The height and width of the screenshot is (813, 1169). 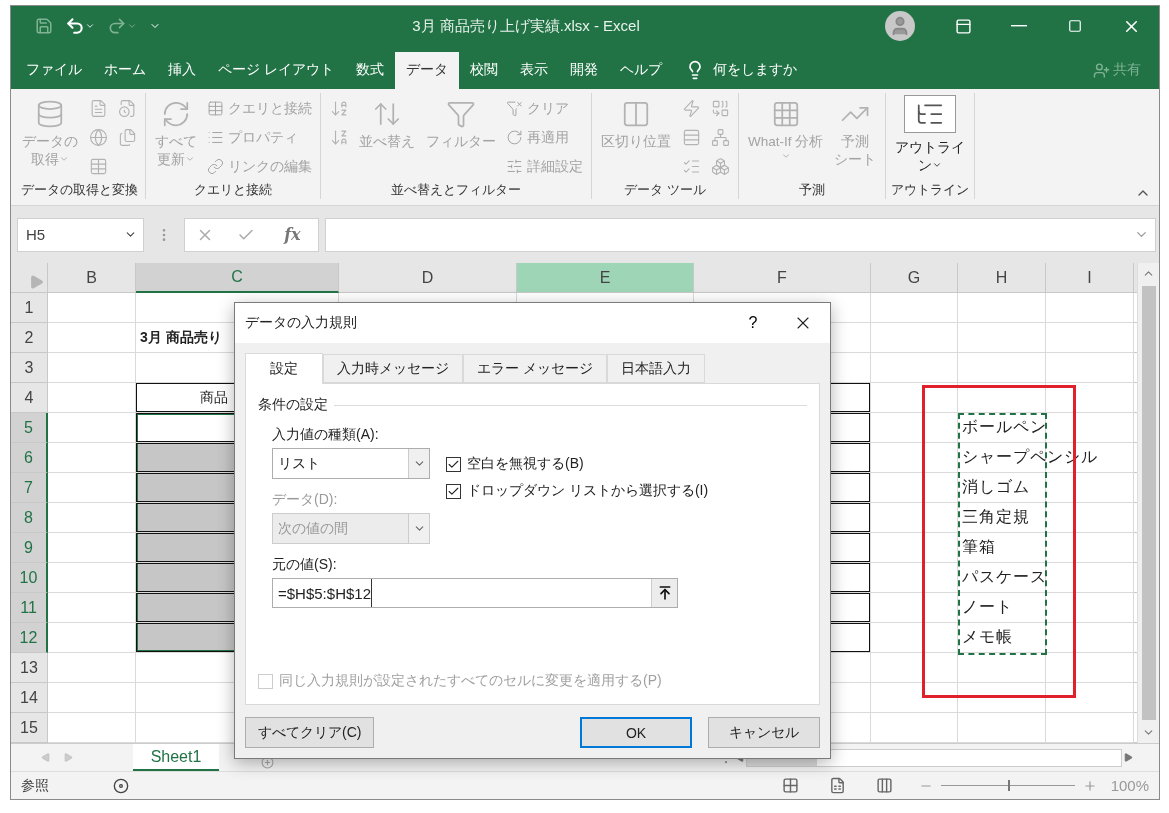 What do you see at coordinates (987, 607) in the screenshot?
I see `cell-text: ノート` at bounding box center [987, 607].